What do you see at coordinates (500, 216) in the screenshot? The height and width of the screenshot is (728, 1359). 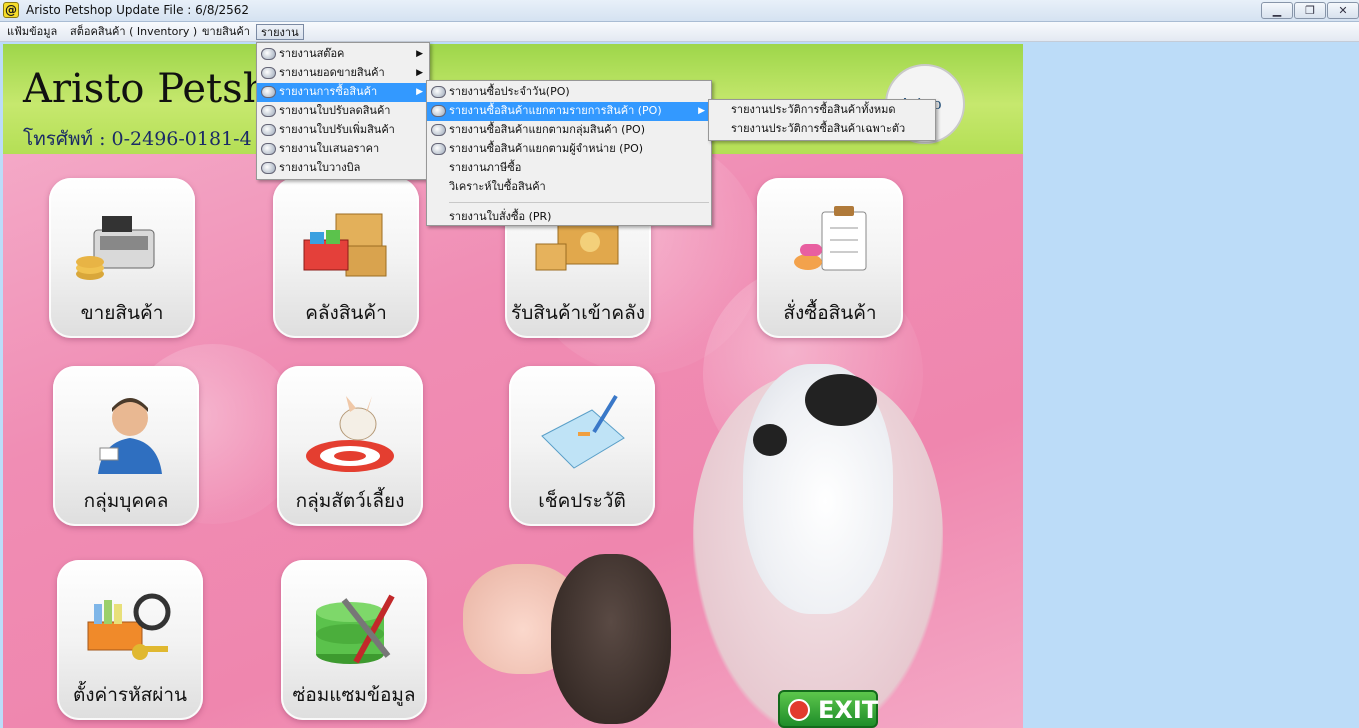 I see `menu-item-label: รายงานใบสั่งซื้อ (PR)` at bounding box center [500, 216].